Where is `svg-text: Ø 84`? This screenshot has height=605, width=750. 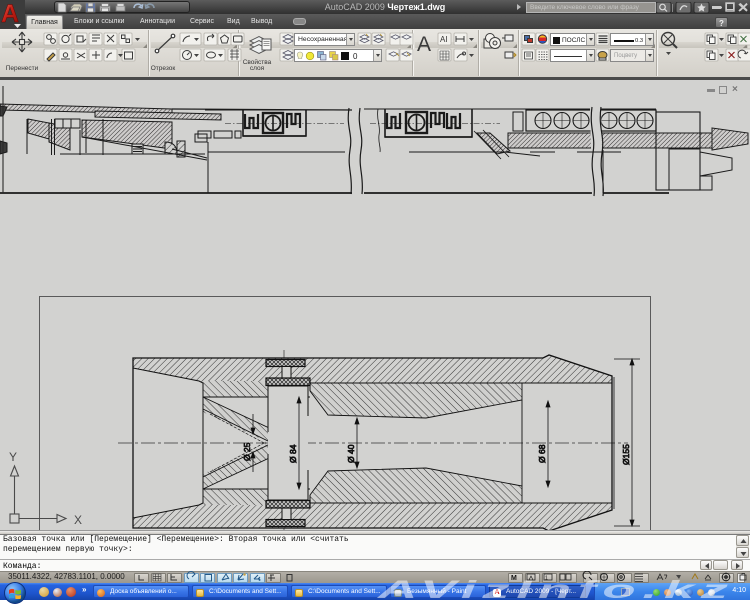 svg-text: Ø 84 is located at coordinates (293, 453).